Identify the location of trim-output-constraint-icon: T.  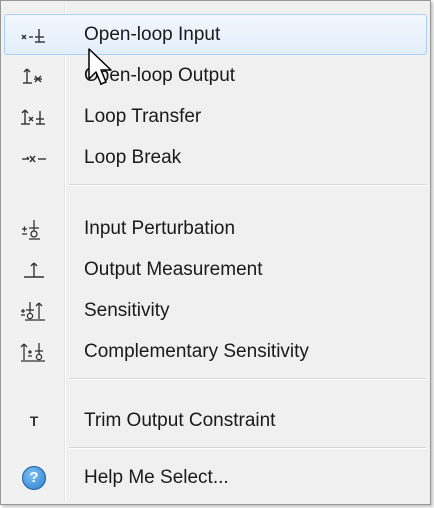
(34, 421).